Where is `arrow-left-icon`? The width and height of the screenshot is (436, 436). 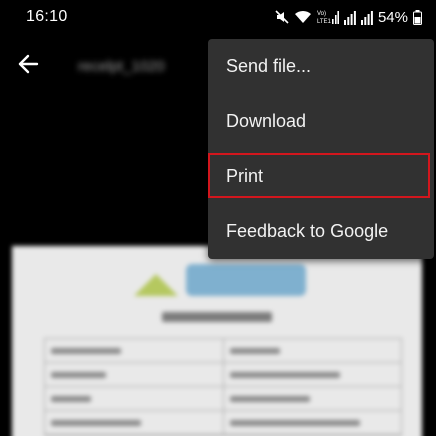
arrow-left-icon is located at coordinates (28, 66).